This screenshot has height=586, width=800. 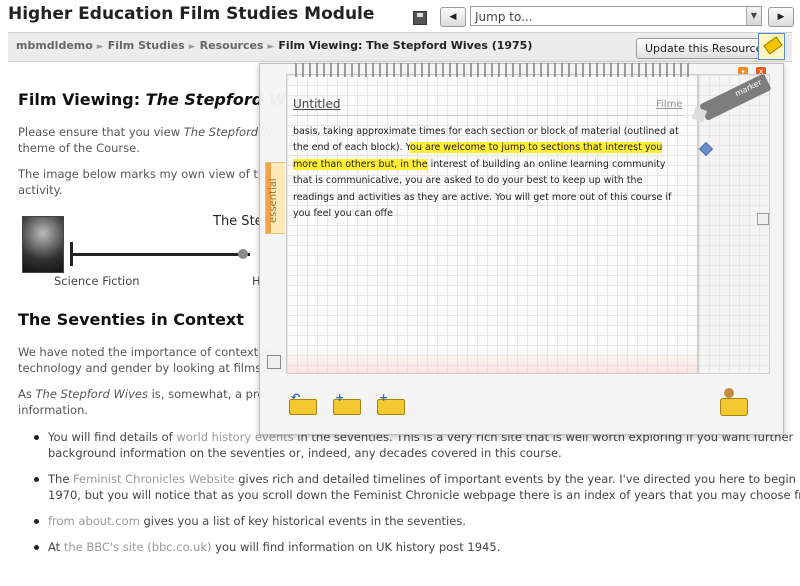 I want to click on update-resource-button: Update this Resource, so click(x=704, y=48).